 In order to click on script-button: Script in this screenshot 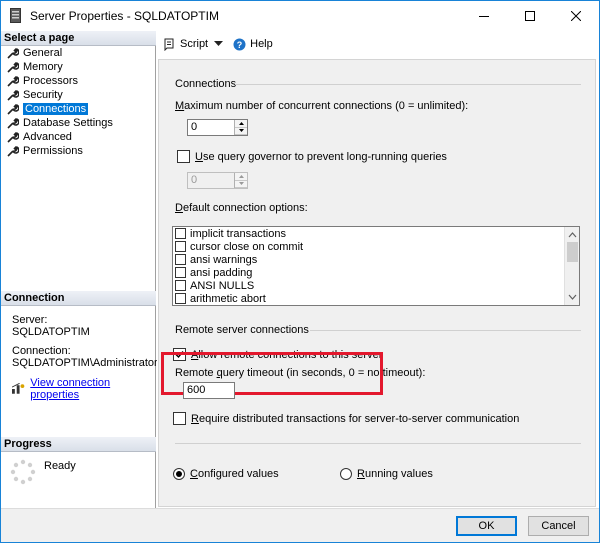, I will do `click(193, 44)`.